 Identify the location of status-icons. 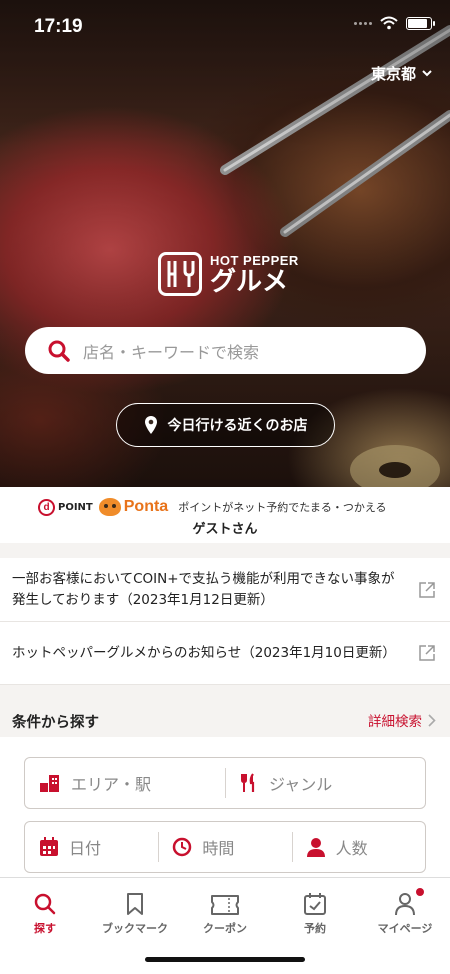
(394, 23).